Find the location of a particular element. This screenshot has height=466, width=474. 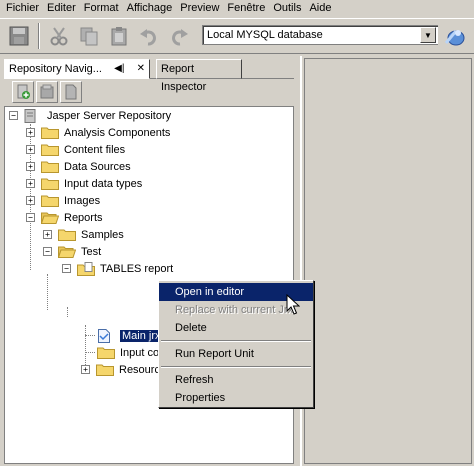

tree-node-input-controls: Input co is located at coordinates (128, 352).